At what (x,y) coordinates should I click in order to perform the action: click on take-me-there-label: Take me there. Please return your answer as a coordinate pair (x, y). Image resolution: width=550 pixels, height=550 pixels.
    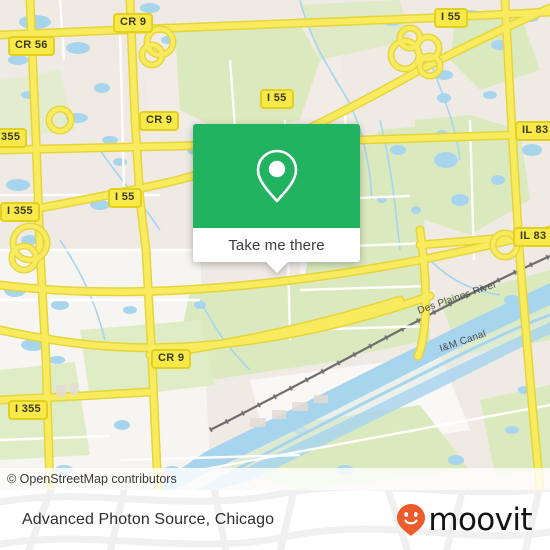
    Looking at the image, I should click on (276, 245).